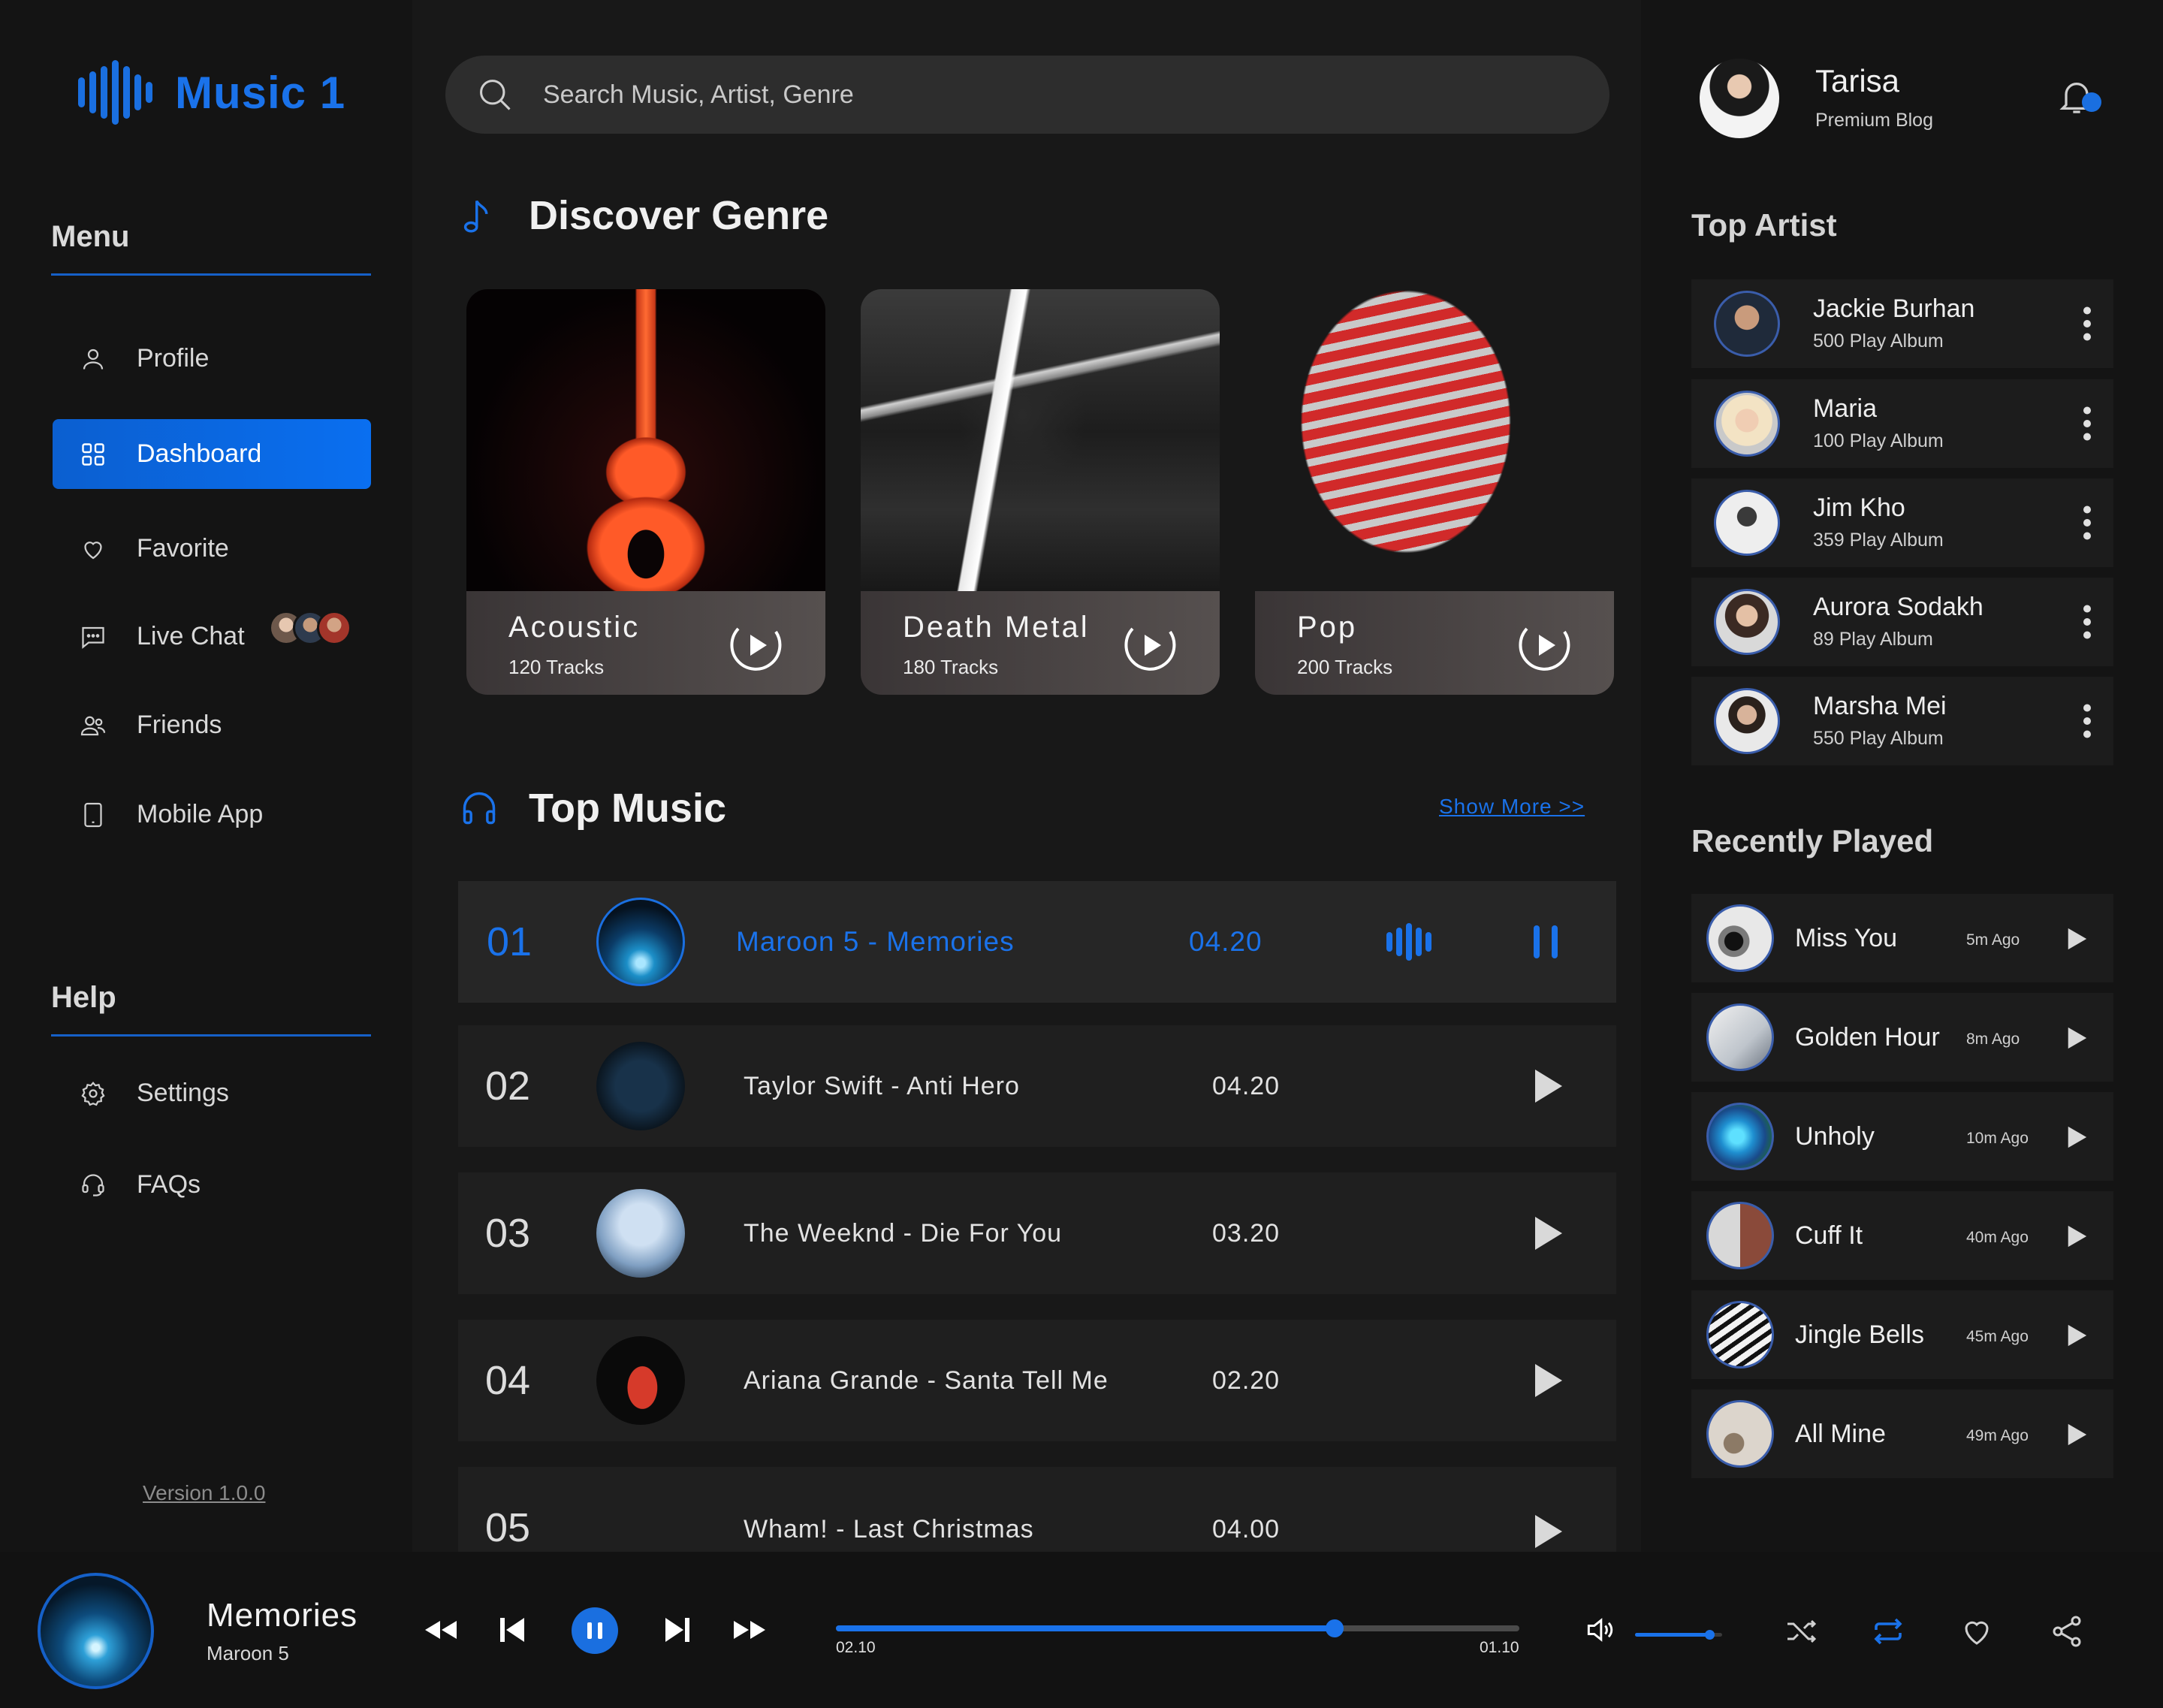 The width and height of the screenshot is (2163, 1708). What do you see at coordinates (1512, 807) in the screenshot?
I see `show-more-link: Show More >>` at bounding box center [1512, 807].